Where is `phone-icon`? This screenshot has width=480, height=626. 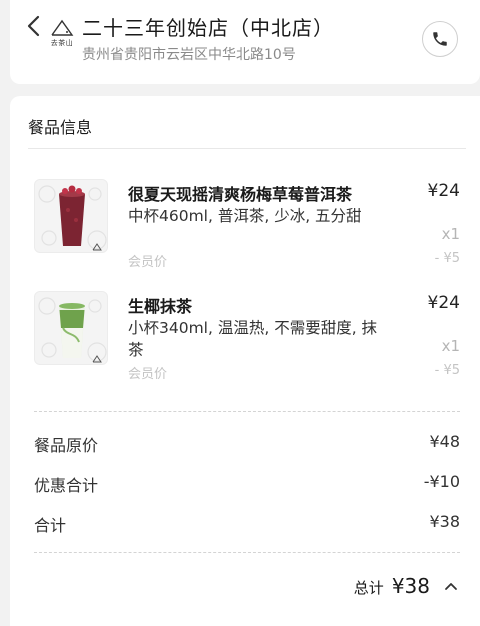 phone-icon is located at coordinates (440, 39).